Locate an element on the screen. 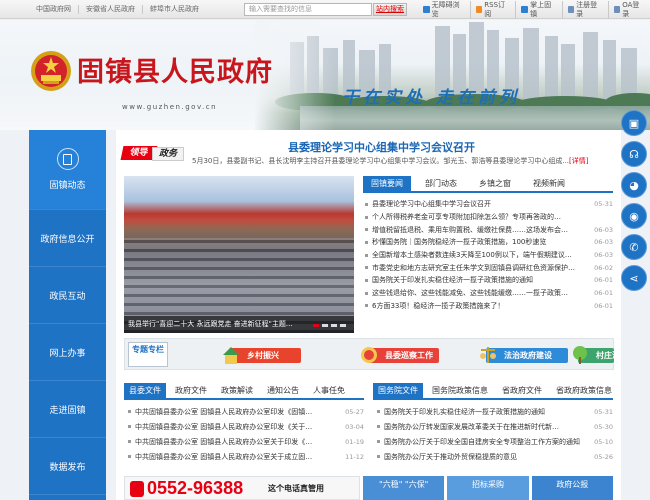 The image size is (650, 500). list-item: 国务院办公厅转发国家发展改革委关于在推进新时代新… 05-30 is located at coordinates (493, 426).